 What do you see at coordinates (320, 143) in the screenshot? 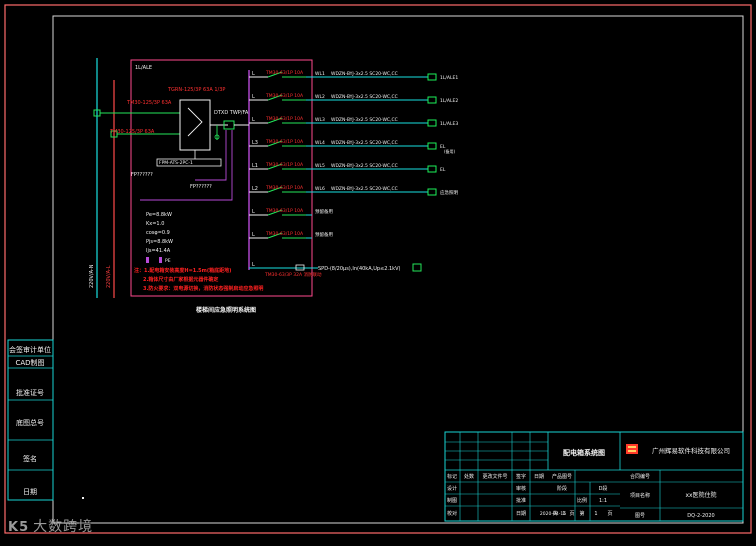
I see `circuit-code: WL4` at bounding box center [320, 143].